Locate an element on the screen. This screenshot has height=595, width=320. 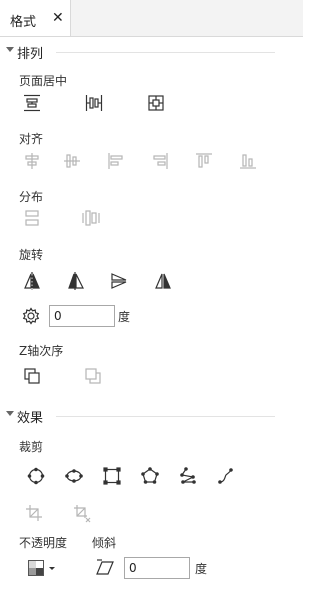
chevron-down-icon is located at coordinates (52, 568).